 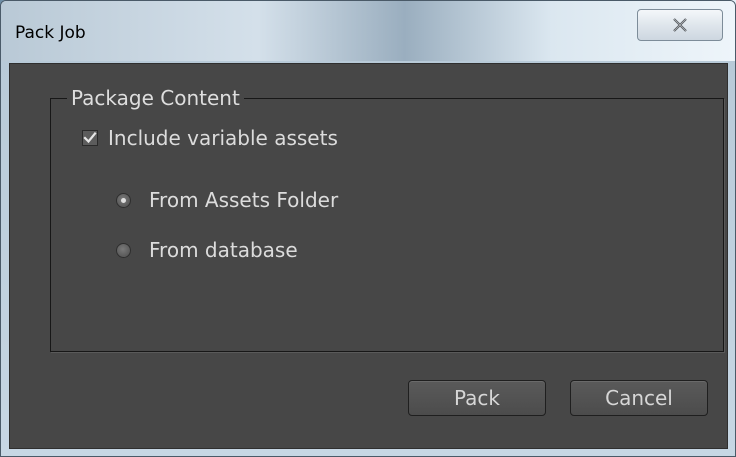 What do you see at coordinates (223, 138) in the screenshot?
I see `include-variable-assets-label: Include variable assets` at bounding box center [223, 138].